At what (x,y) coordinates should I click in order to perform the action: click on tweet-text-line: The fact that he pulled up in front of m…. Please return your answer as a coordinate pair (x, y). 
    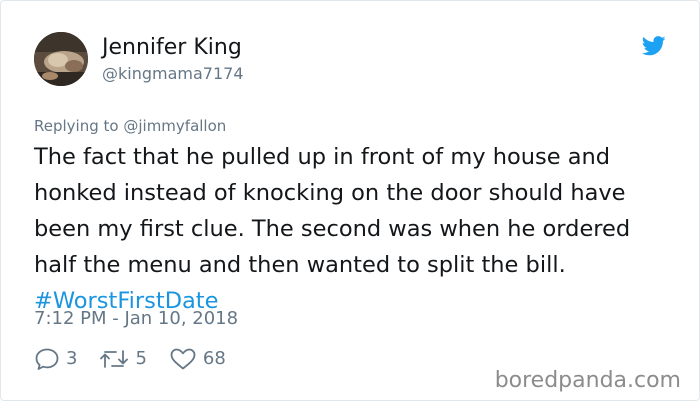
    Looking at the image, I should click on (322, 157).